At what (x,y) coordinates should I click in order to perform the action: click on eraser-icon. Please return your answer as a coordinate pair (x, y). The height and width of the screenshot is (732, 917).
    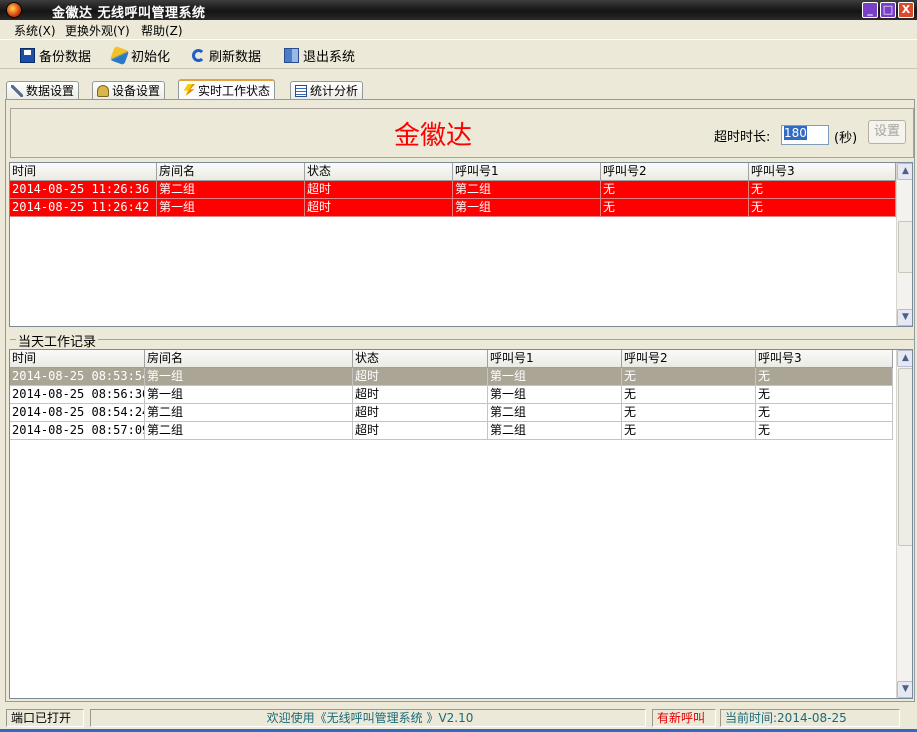
    Looking at the image, I should click on (119, 55).